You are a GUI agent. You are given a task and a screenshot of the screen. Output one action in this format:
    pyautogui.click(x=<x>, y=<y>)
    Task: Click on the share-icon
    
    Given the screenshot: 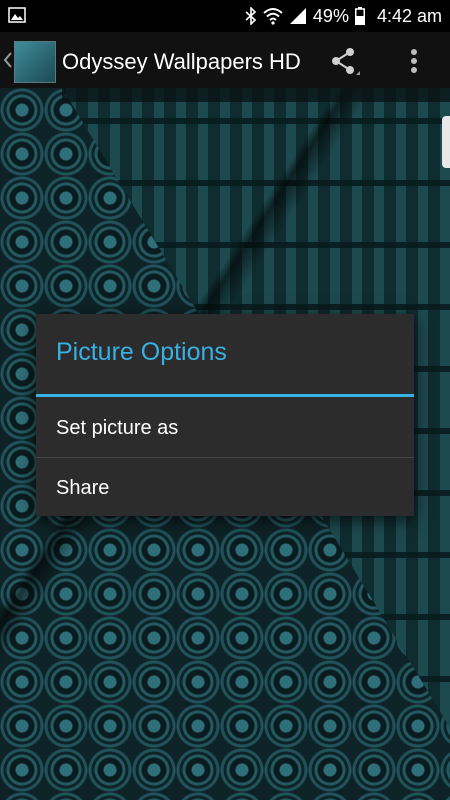 What is the action you would take?
    pyautogui.click(x=346, y=61)
    